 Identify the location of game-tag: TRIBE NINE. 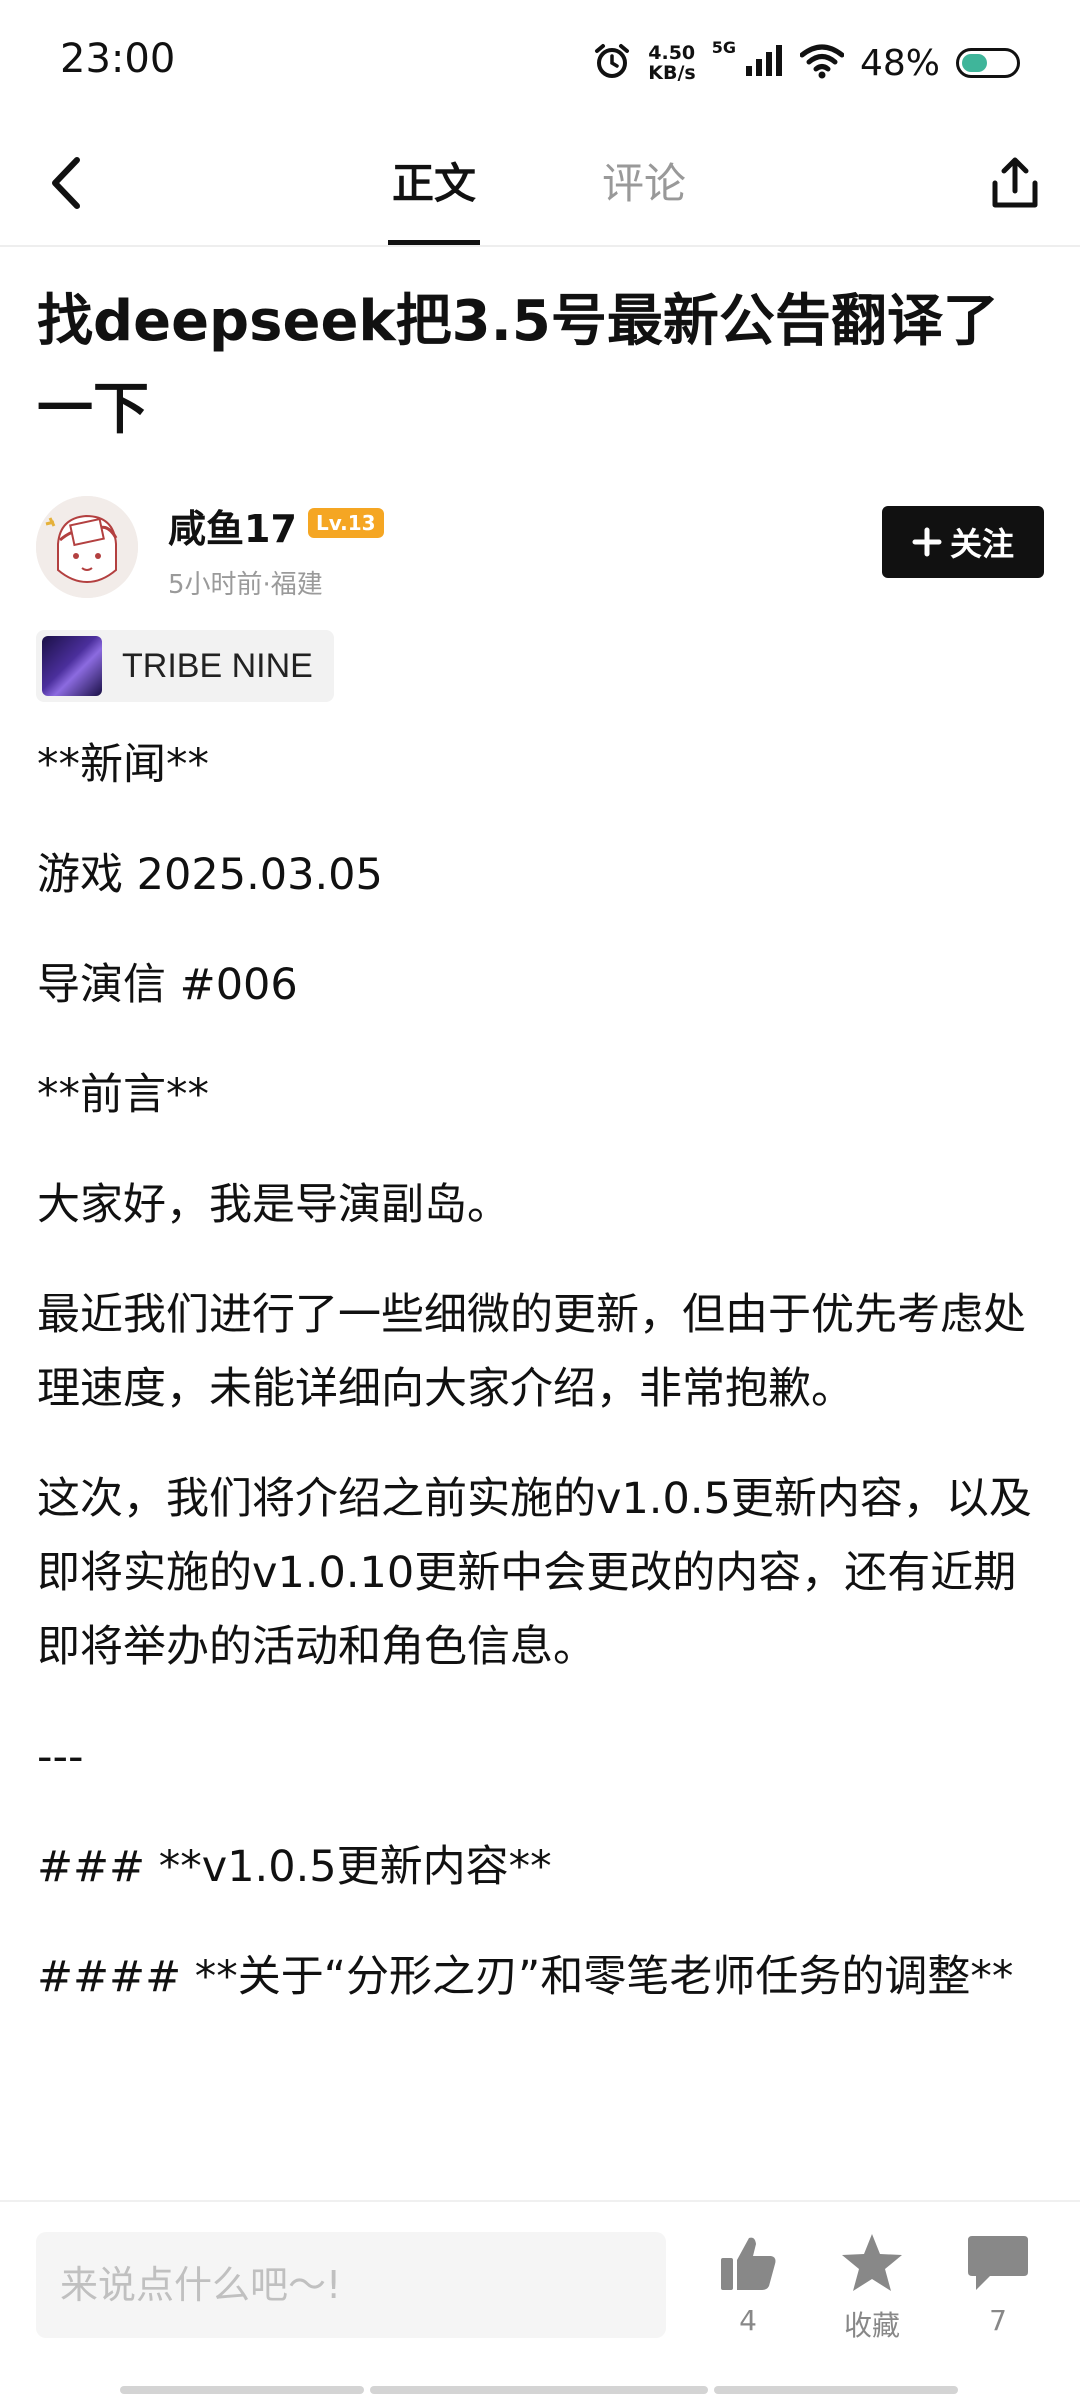
(185, 666).